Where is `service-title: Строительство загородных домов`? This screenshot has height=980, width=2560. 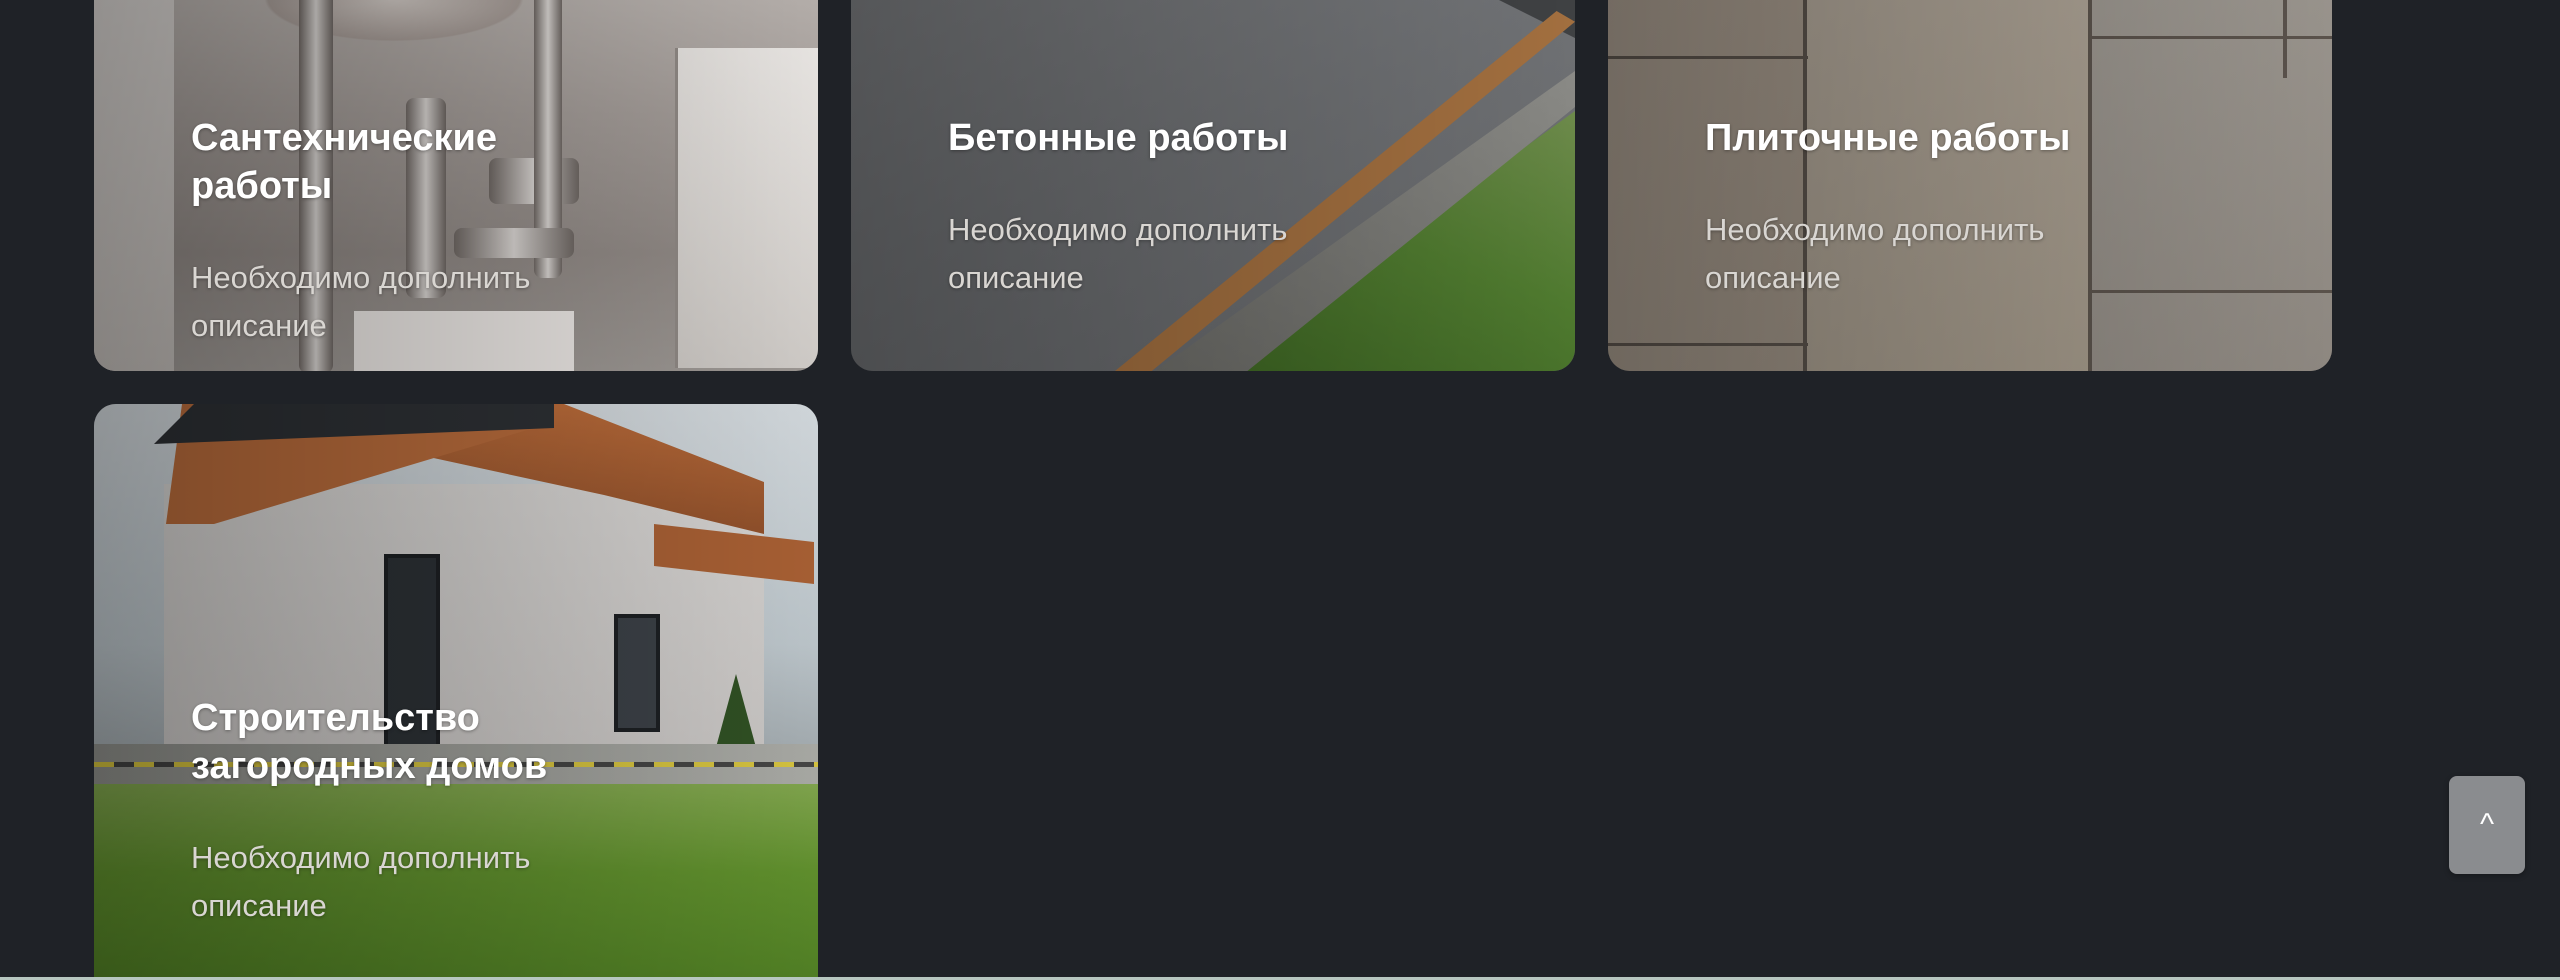 service-title: Строительство загородных домов is located at coordinates (369, 742).